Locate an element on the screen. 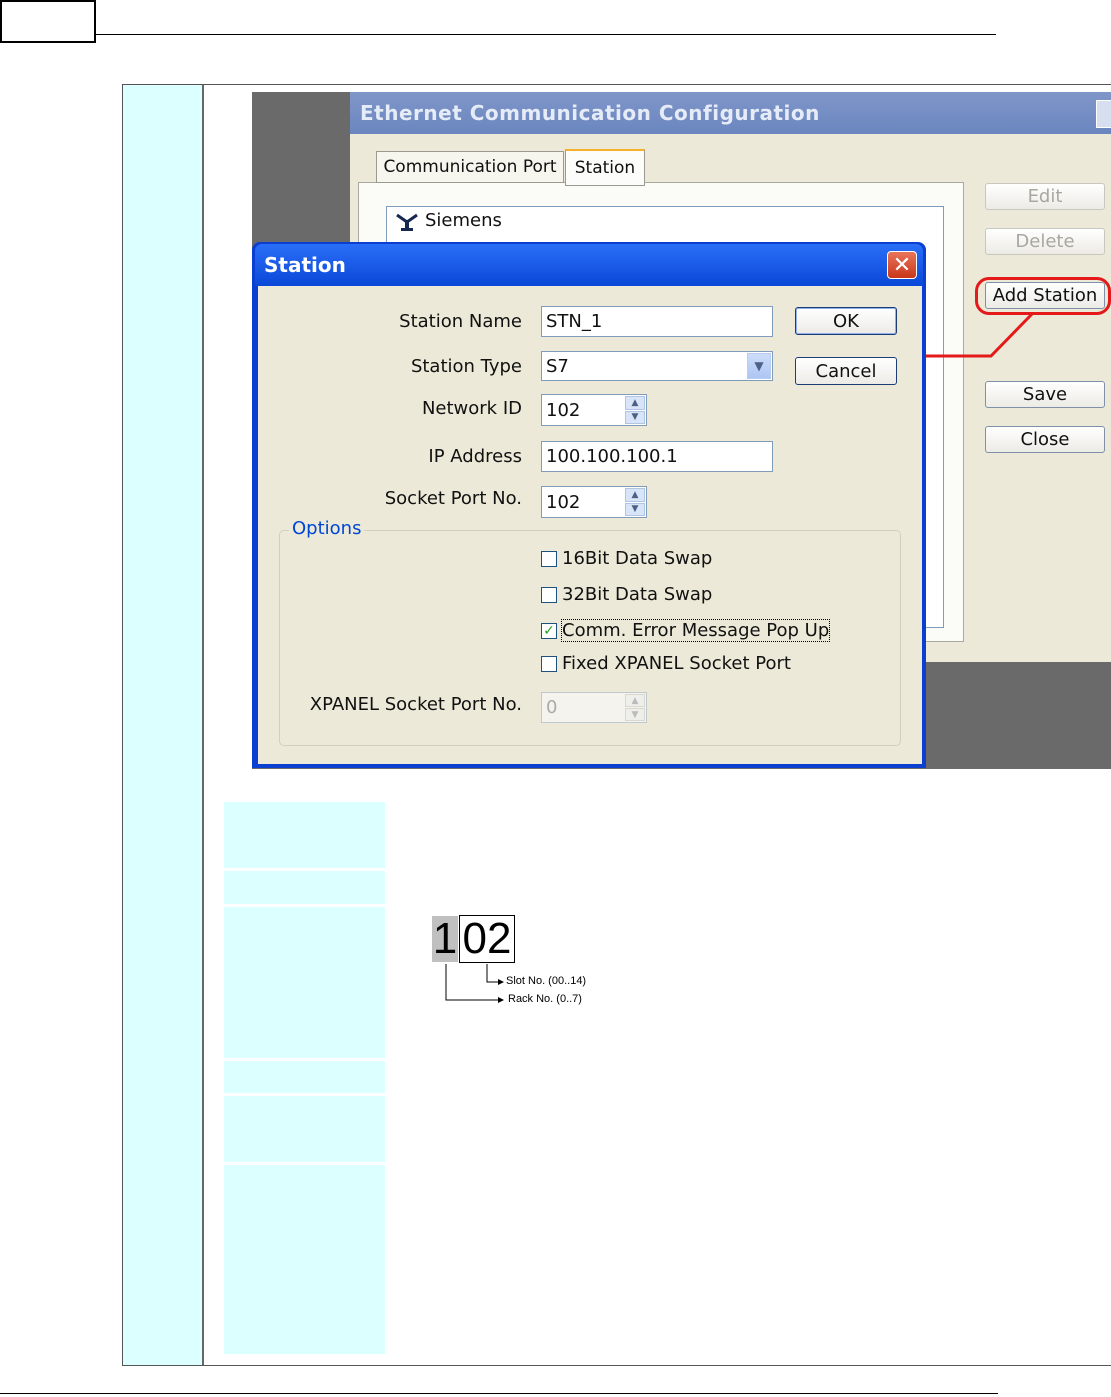 This screenshot has width=1111, height=1397. xpanel-socket-port-spinner: 0 ▲ ▼ is located at coordinates (594, 707).